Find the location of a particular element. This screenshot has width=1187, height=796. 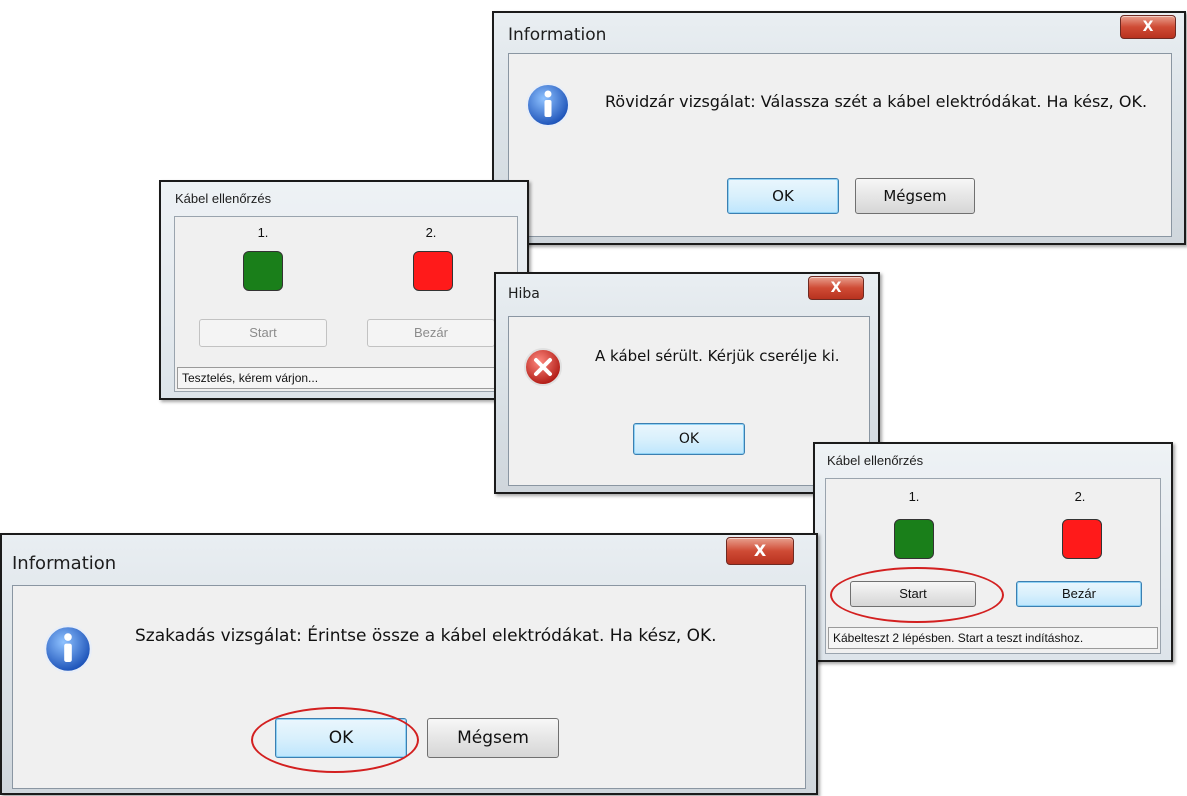

dialog-title: Hiba is located at coordinates (524, 294).